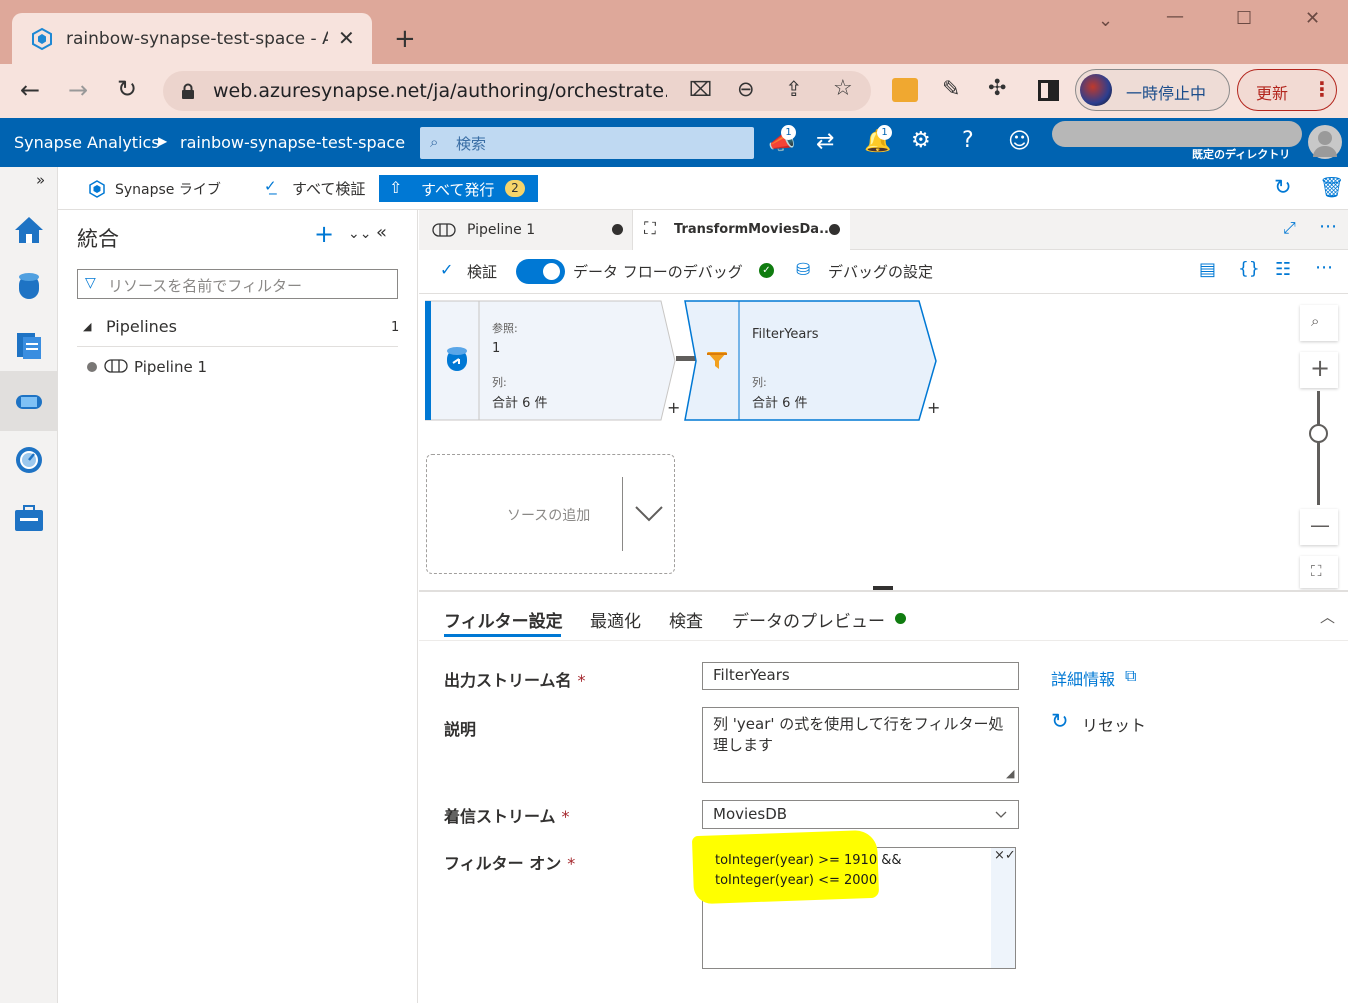 The image size is (1348, 1003). What do you see at coordinates (540, 271) in the screenshot?
I see `debug-toggle` at bounding box center [540, 271].